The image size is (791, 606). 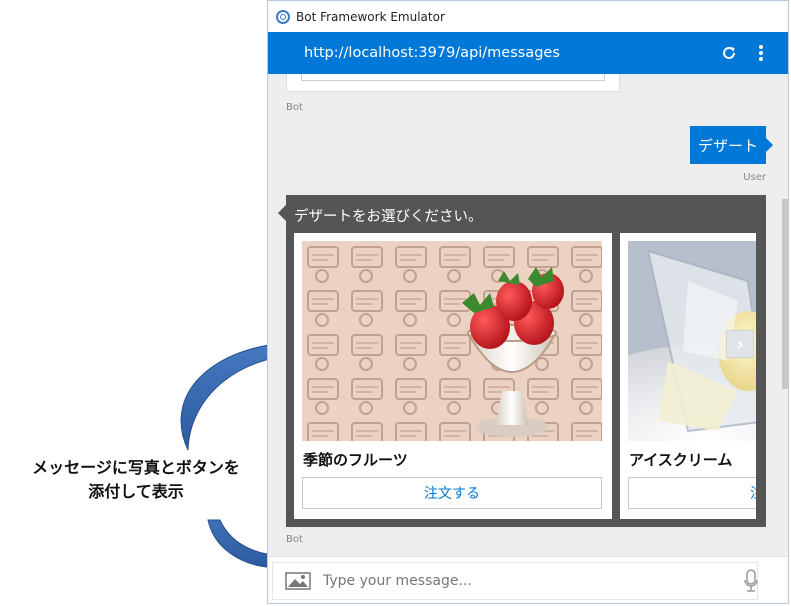 I want to click on card-image-strawberries, so click(x=452, y=341).